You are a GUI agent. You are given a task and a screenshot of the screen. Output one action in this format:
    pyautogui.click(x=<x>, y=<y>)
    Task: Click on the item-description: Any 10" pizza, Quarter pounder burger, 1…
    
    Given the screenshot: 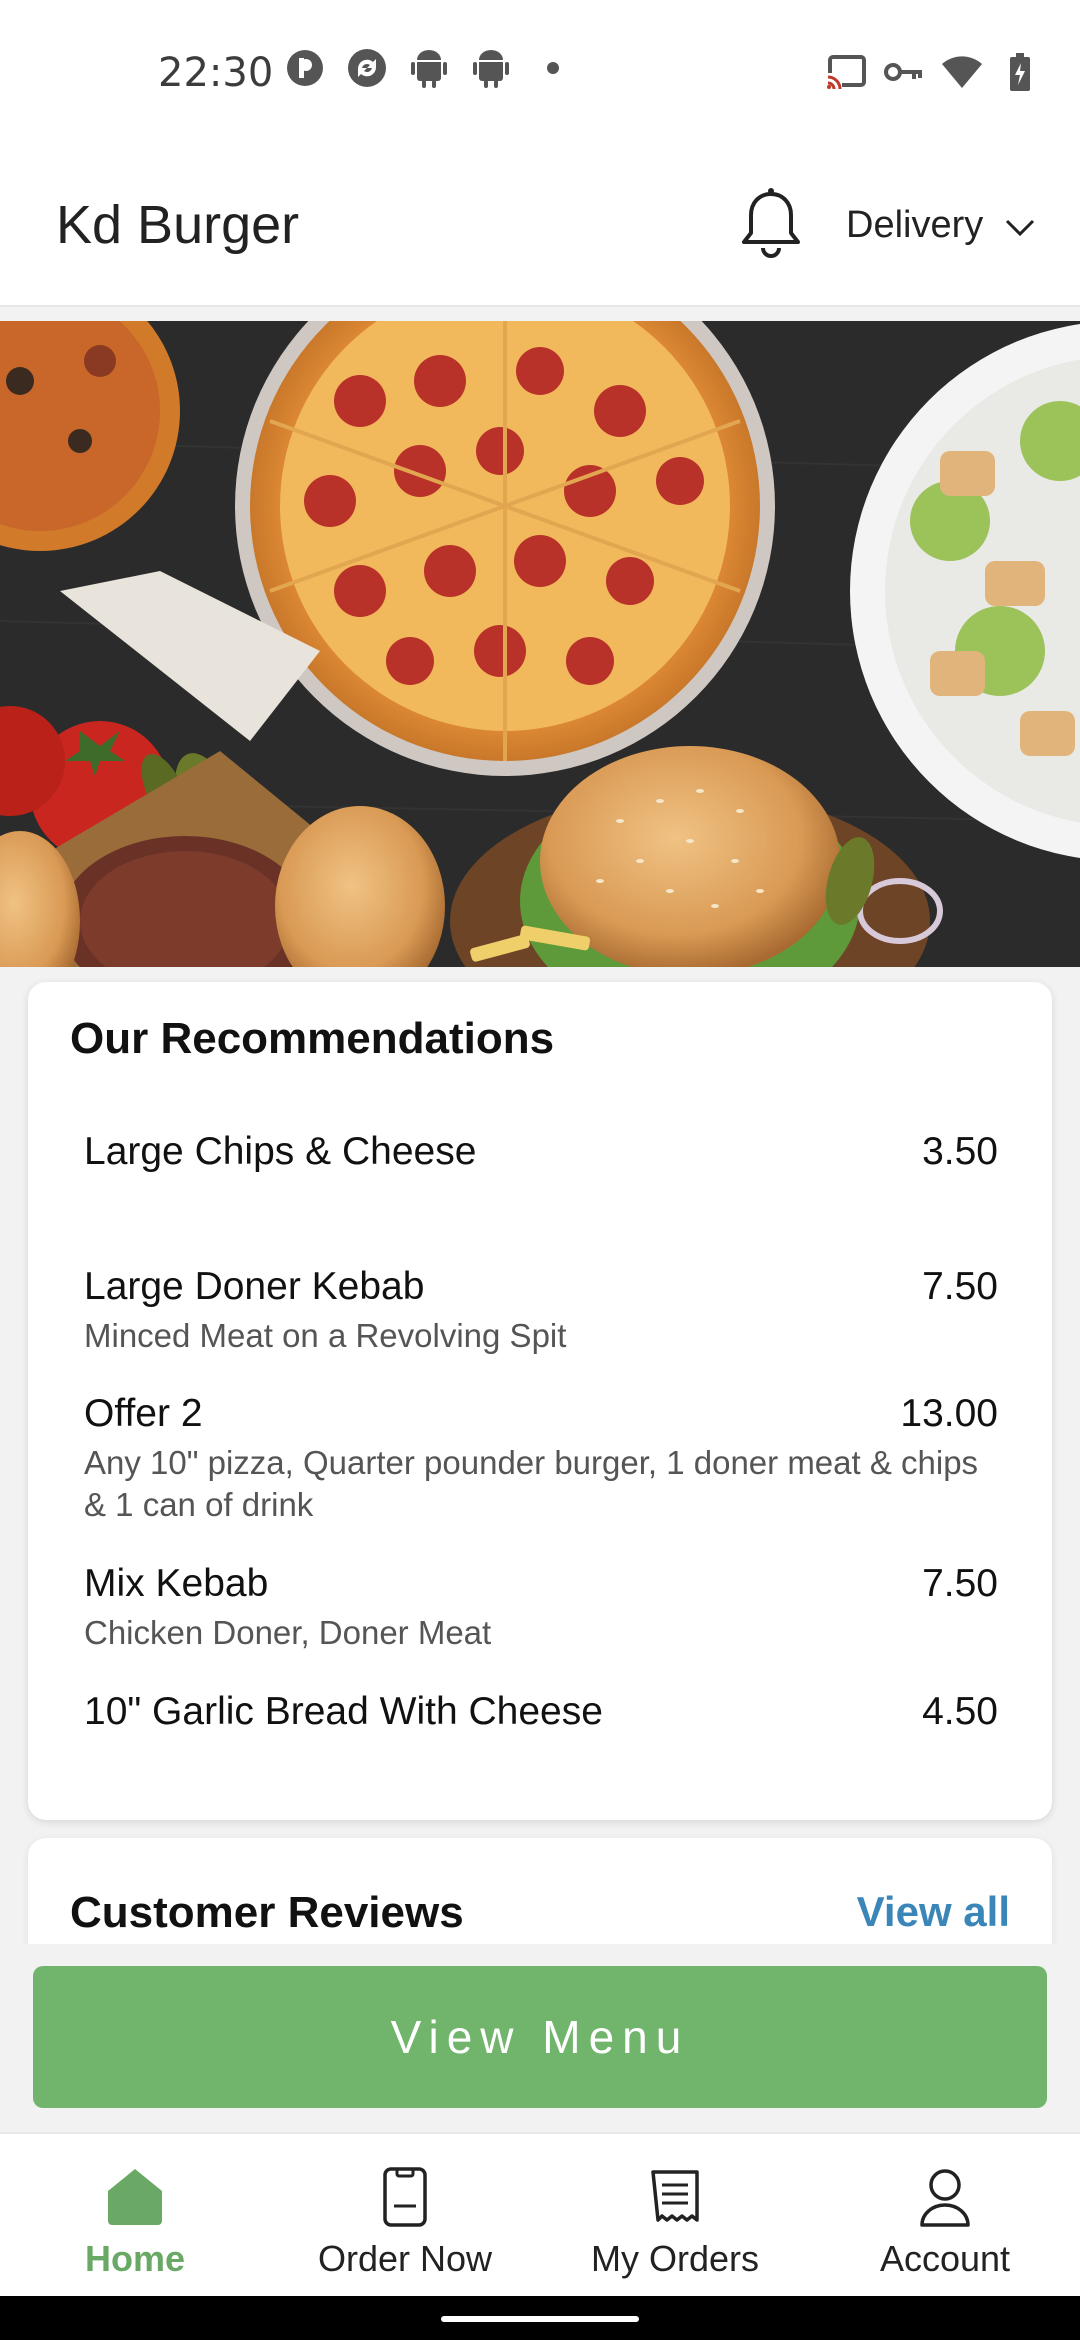 What is the action you would take?
    pyautogui.click(x=531, y=1483)
    